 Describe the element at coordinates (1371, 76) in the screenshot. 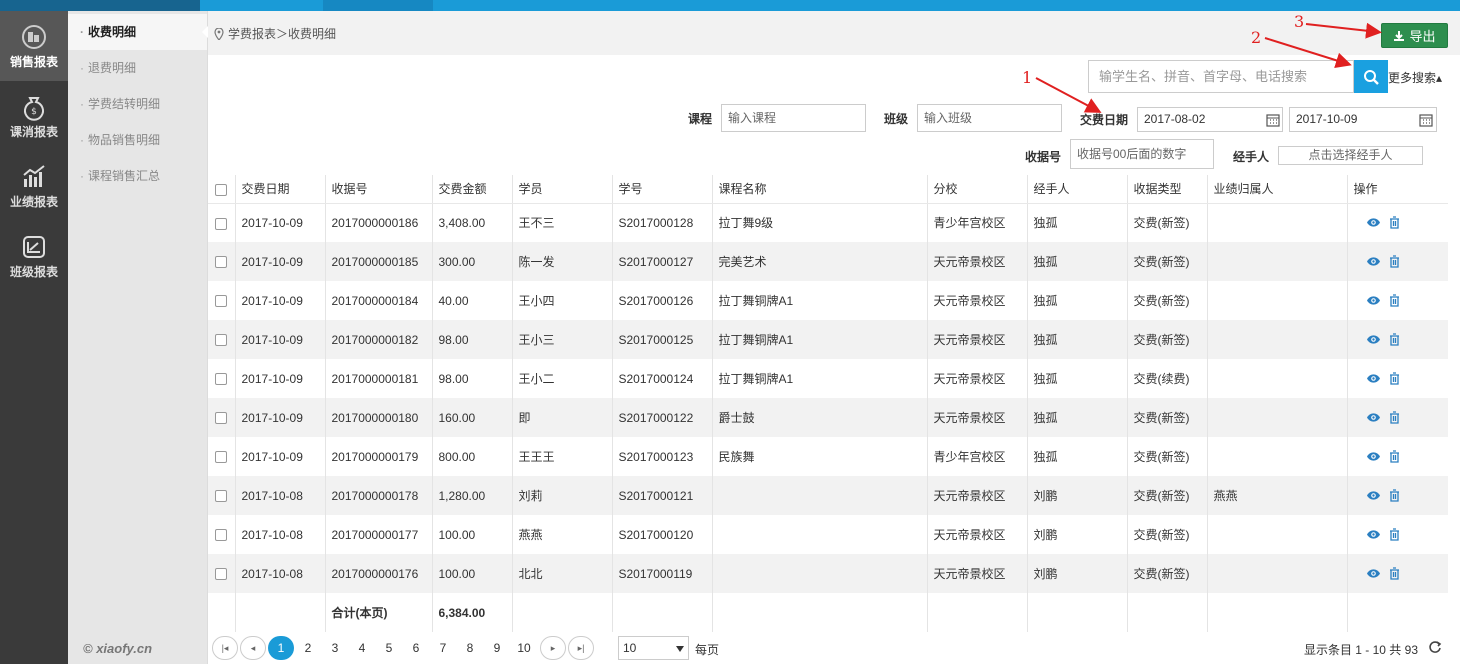

I see `search-button` at that location.